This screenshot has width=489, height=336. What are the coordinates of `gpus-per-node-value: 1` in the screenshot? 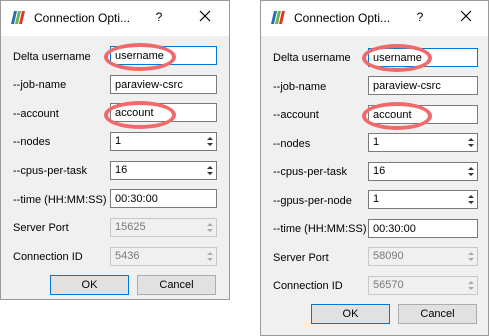 It's located at (376, 199).